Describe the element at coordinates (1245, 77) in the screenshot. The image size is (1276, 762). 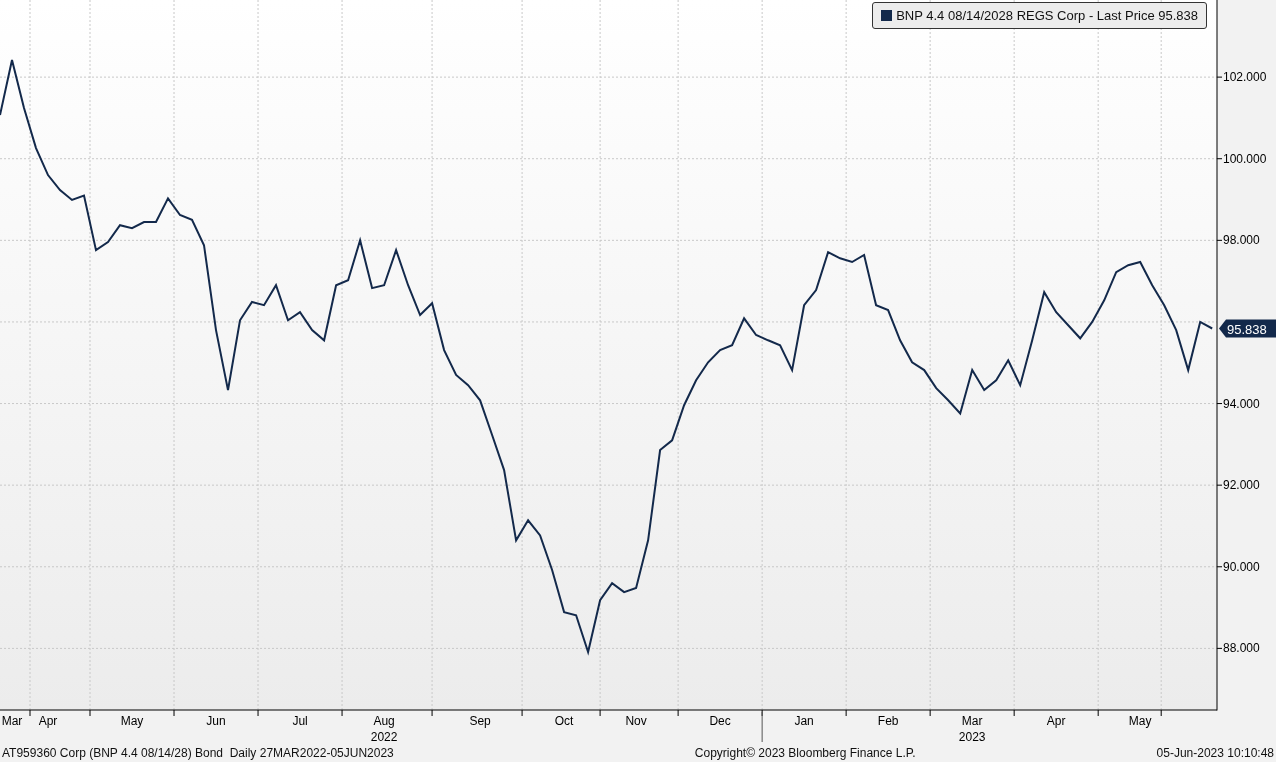
I see `axis-label: 102.000` at that location.